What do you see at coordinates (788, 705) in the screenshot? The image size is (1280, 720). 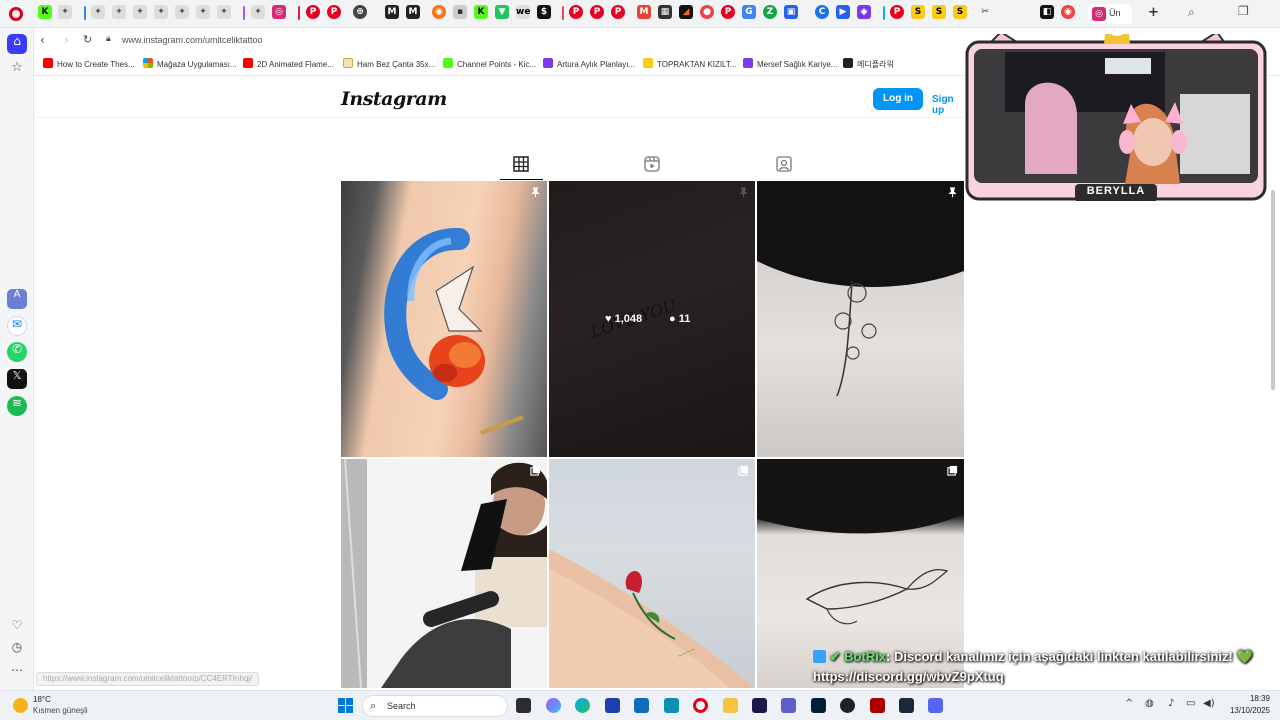 I see `teams-icon` at bounding box center [788, 705].